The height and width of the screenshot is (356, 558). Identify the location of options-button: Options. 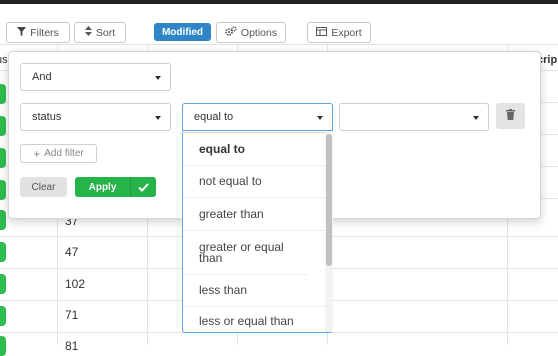
(251, 32).